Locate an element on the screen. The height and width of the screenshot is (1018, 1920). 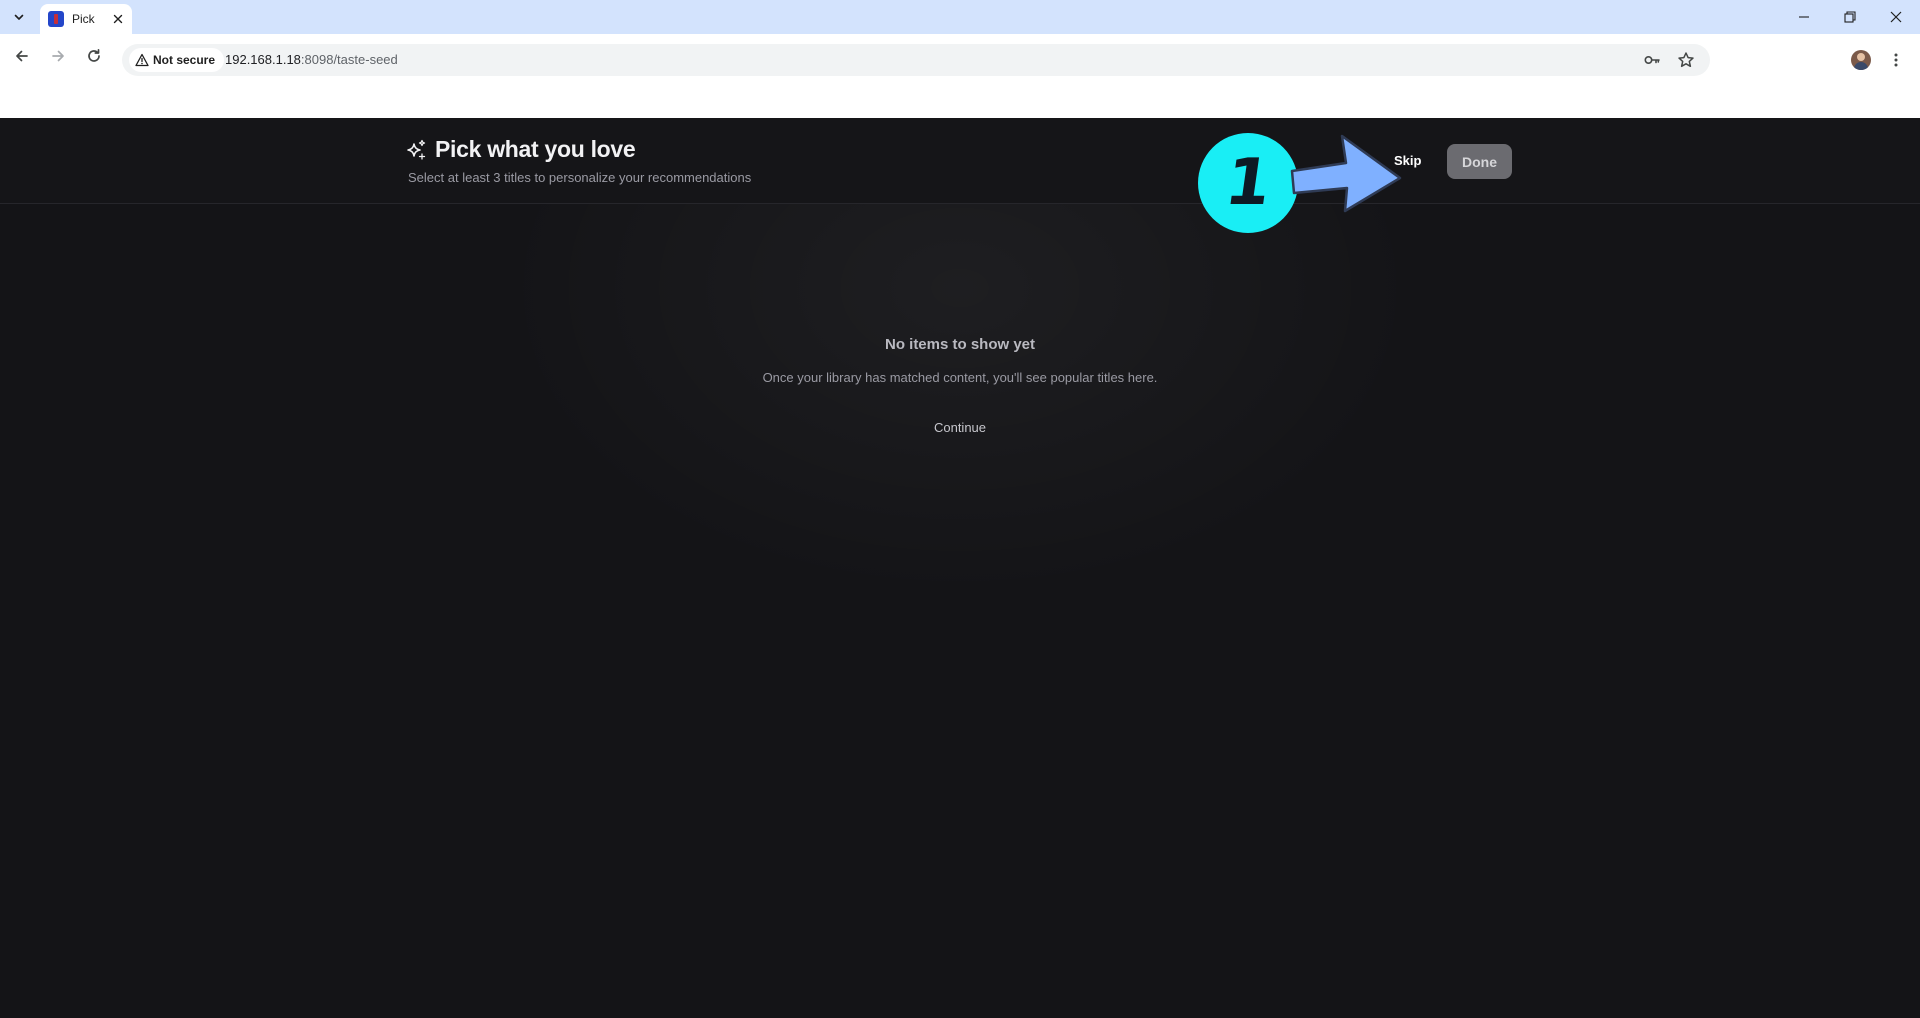
star-icon is located at coordinates (1686, 60).